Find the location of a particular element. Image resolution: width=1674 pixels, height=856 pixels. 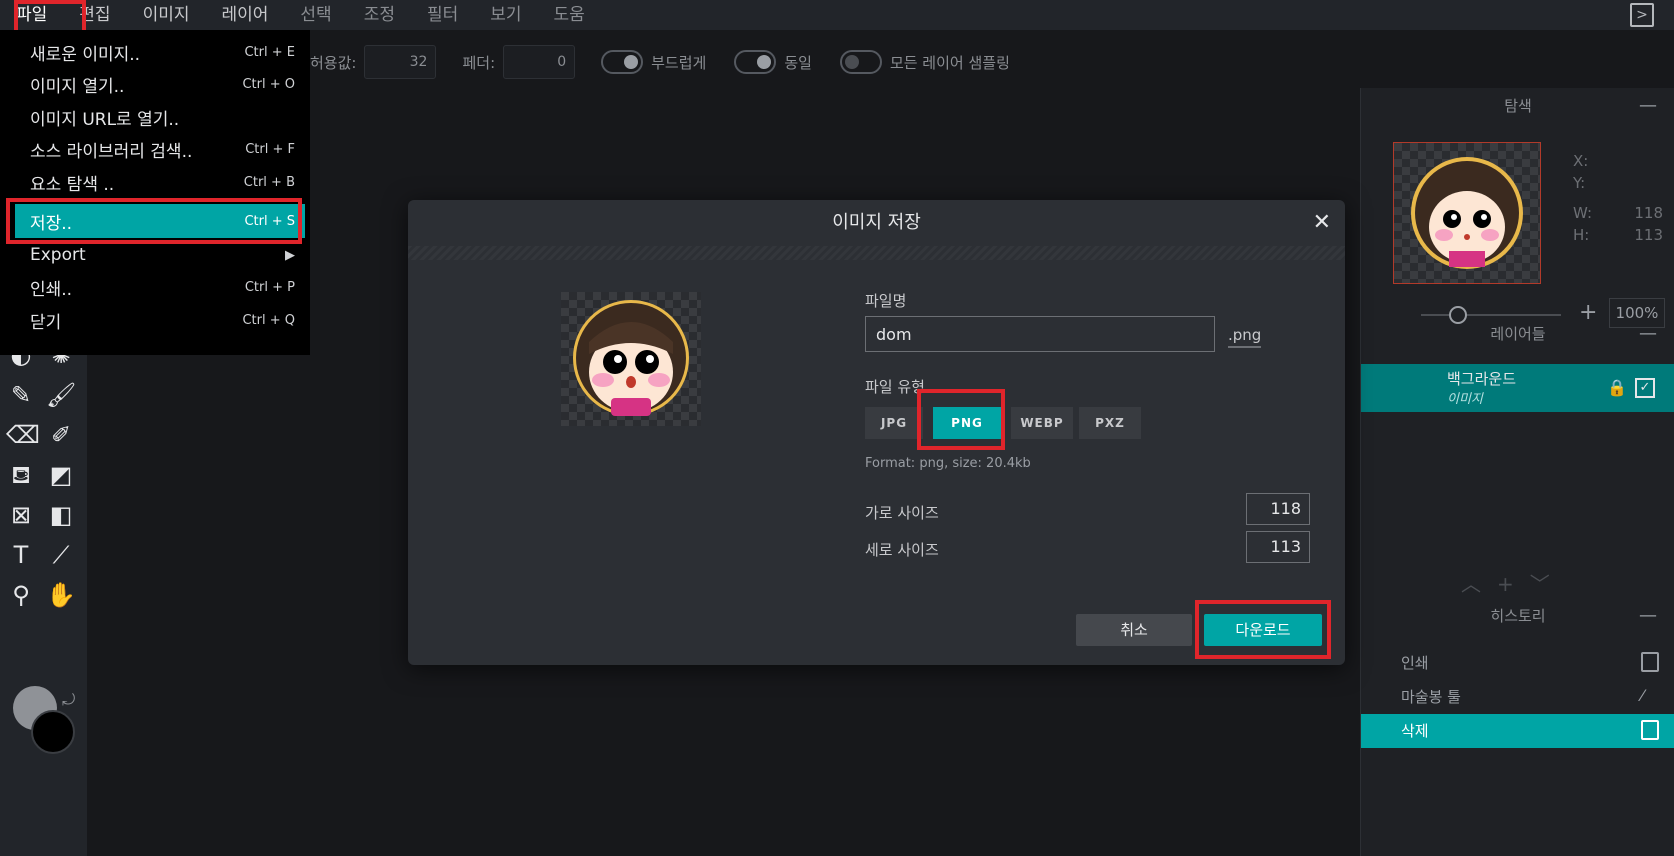

navigator-thumbnail is located at coordinates (1467, 213).